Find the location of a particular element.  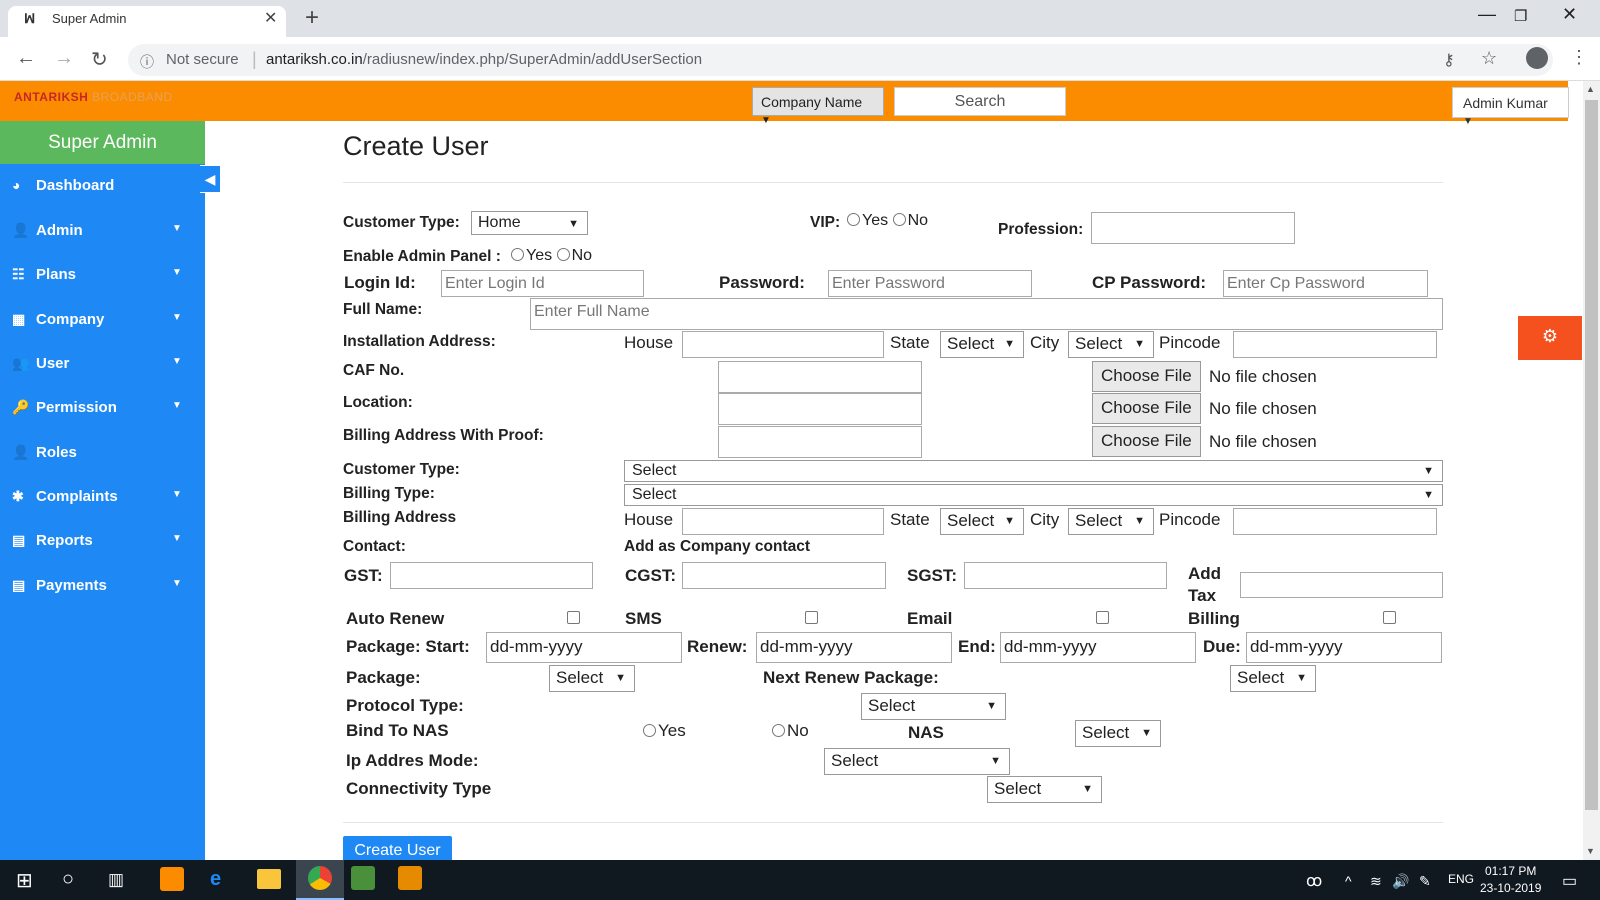

sidebar-item-company: ▦ Company ▼ is located at coordinates (102, 320).